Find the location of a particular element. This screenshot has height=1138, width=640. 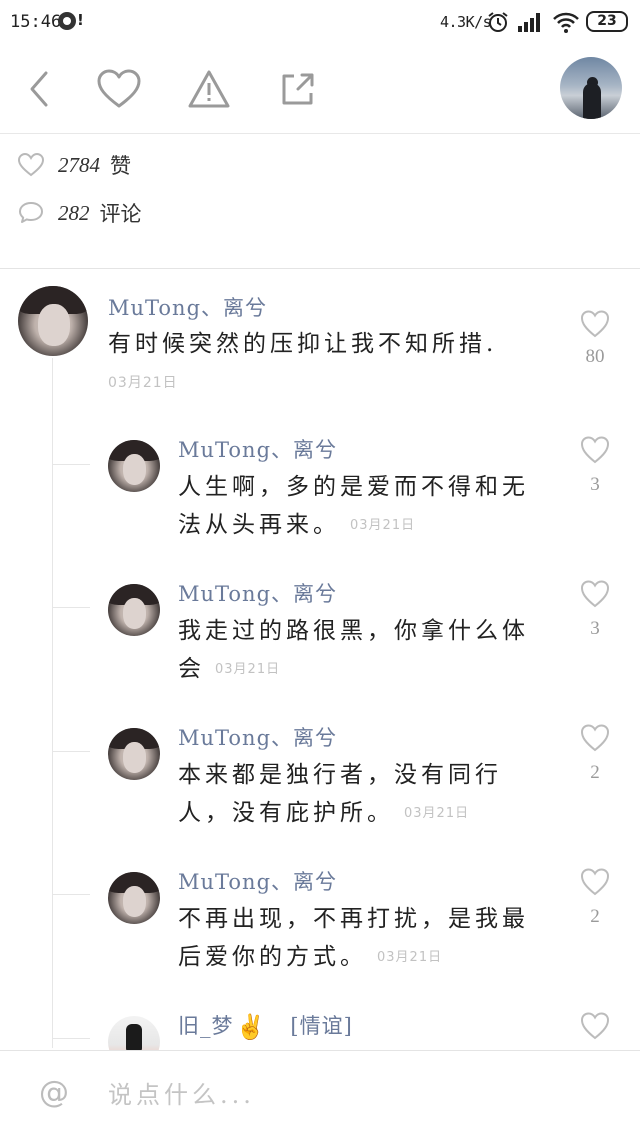

author-avatar is located at coordinates (591, 88).